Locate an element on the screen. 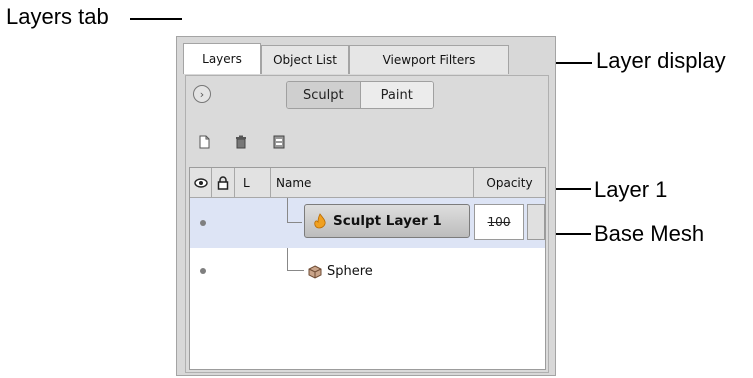  table-row: Sculpt Layer 1 100 is located at coordinates (367, 223).